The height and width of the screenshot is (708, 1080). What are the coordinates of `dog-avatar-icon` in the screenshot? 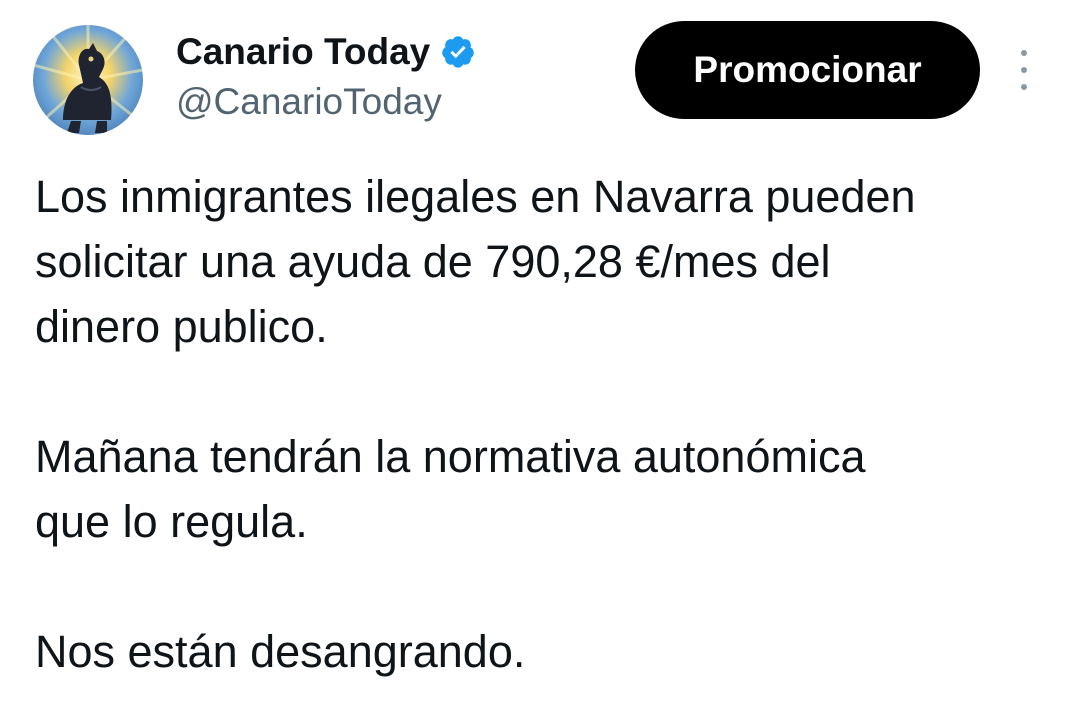 It's located at (88, 79).